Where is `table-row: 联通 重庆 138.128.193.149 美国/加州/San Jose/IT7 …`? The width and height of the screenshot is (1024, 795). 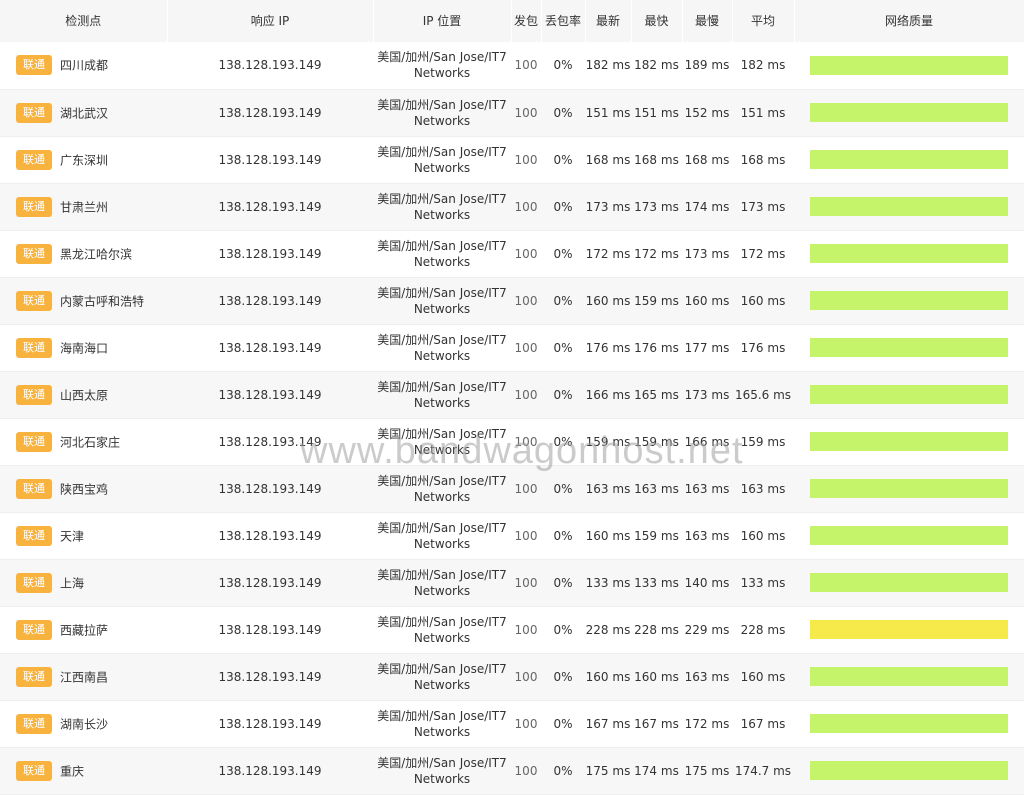 table-row: 联通 重庆 138.128.193.149 美国/加州/San Jose/IT7 … is located at coordinates (512, 771).